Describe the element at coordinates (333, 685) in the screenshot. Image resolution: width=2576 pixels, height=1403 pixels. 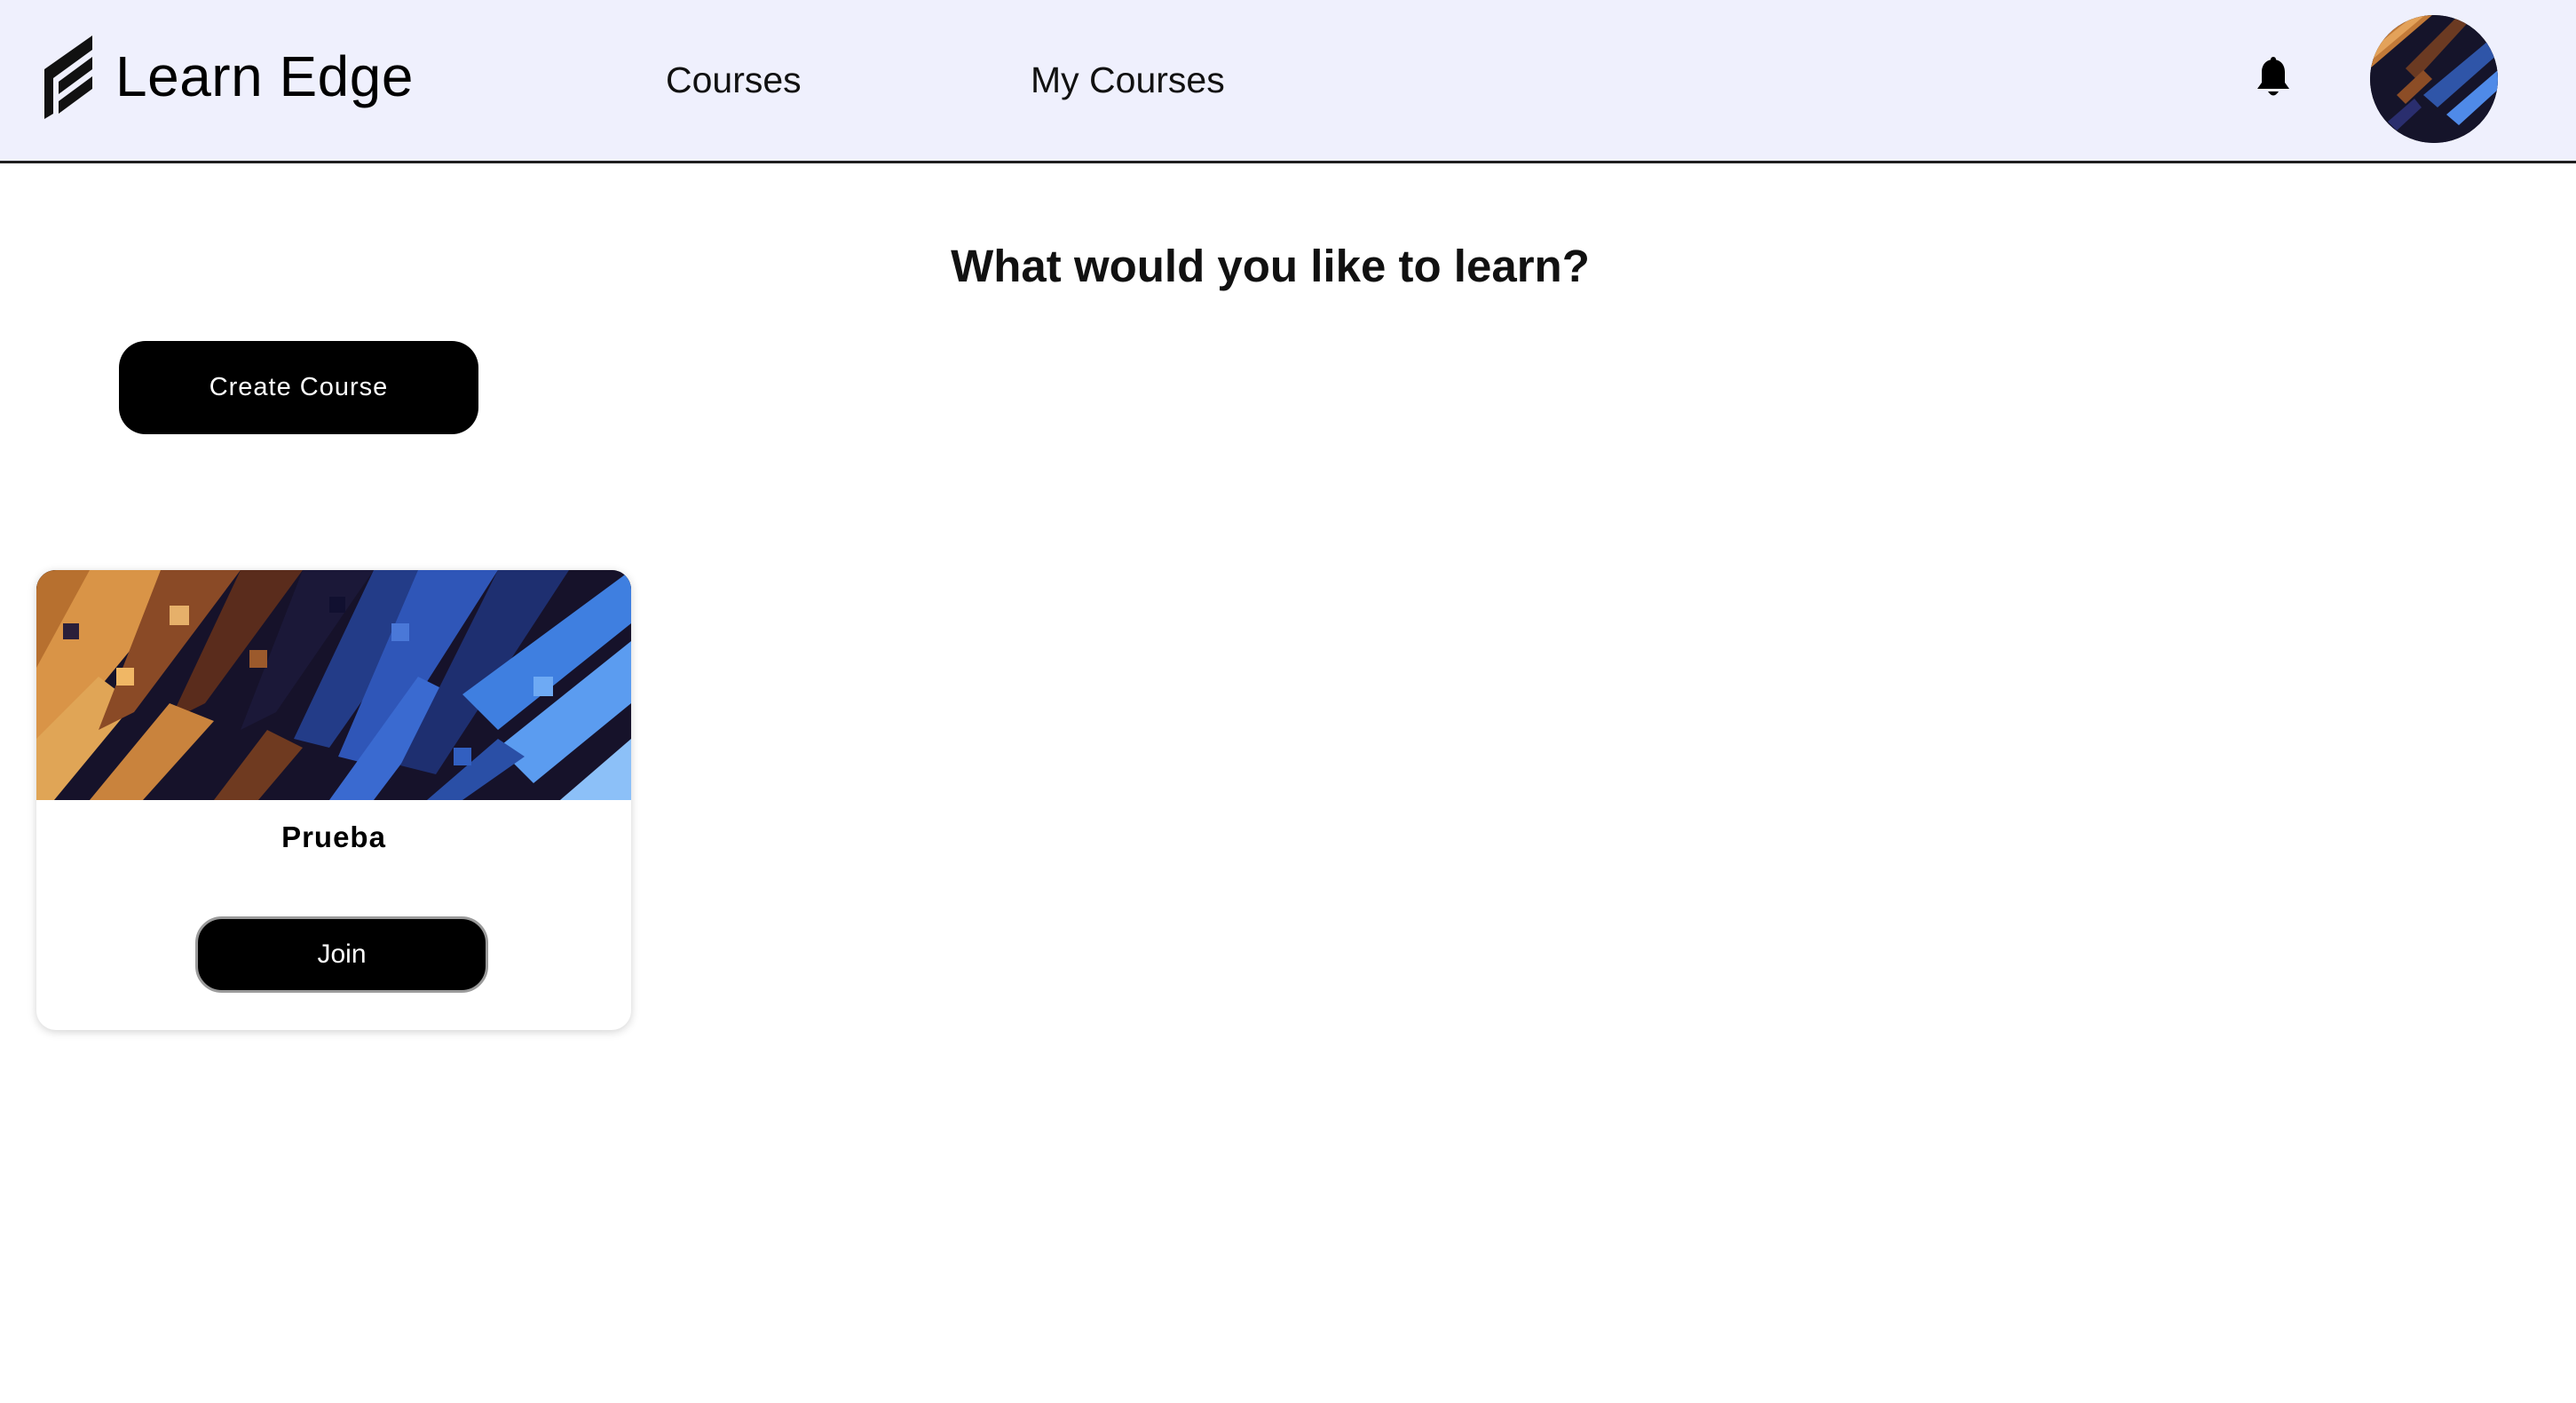
I see `course-image` at that location.